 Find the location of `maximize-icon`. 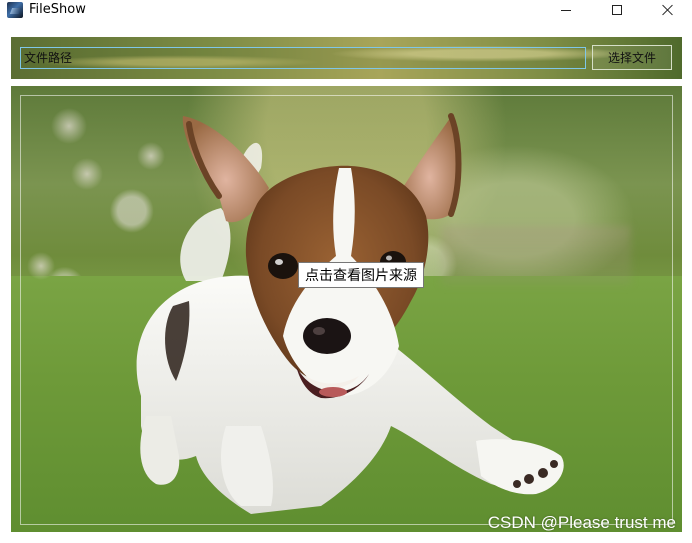

maximize-icon is located at coordinates (617, 10).